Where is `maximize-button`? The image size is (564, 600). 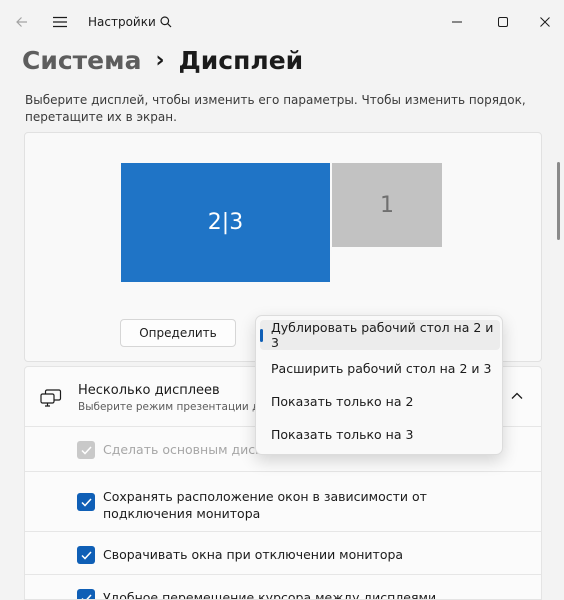
maximize-button is located at coordinates (503, 22).